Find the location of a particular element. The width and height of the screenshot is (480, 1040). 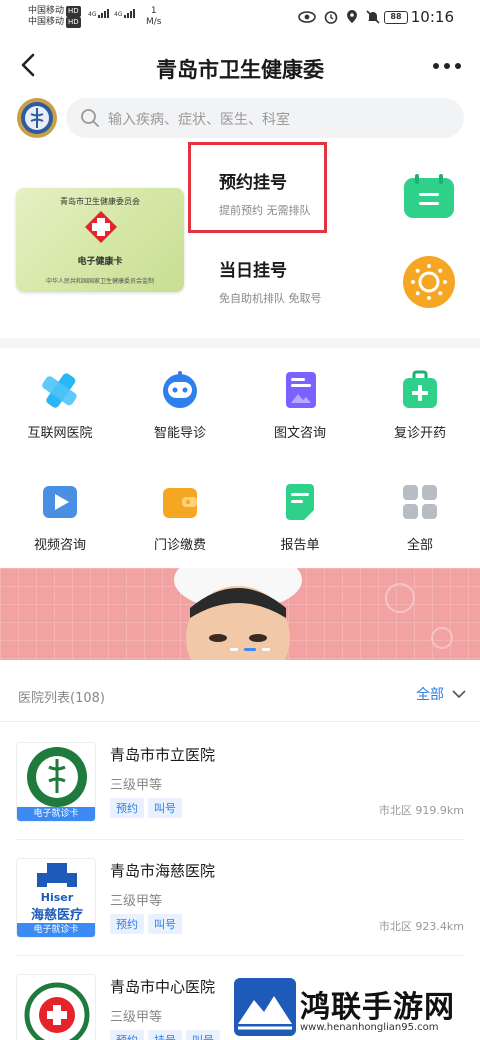

more-options-icon is located at coordinates (447, 66).